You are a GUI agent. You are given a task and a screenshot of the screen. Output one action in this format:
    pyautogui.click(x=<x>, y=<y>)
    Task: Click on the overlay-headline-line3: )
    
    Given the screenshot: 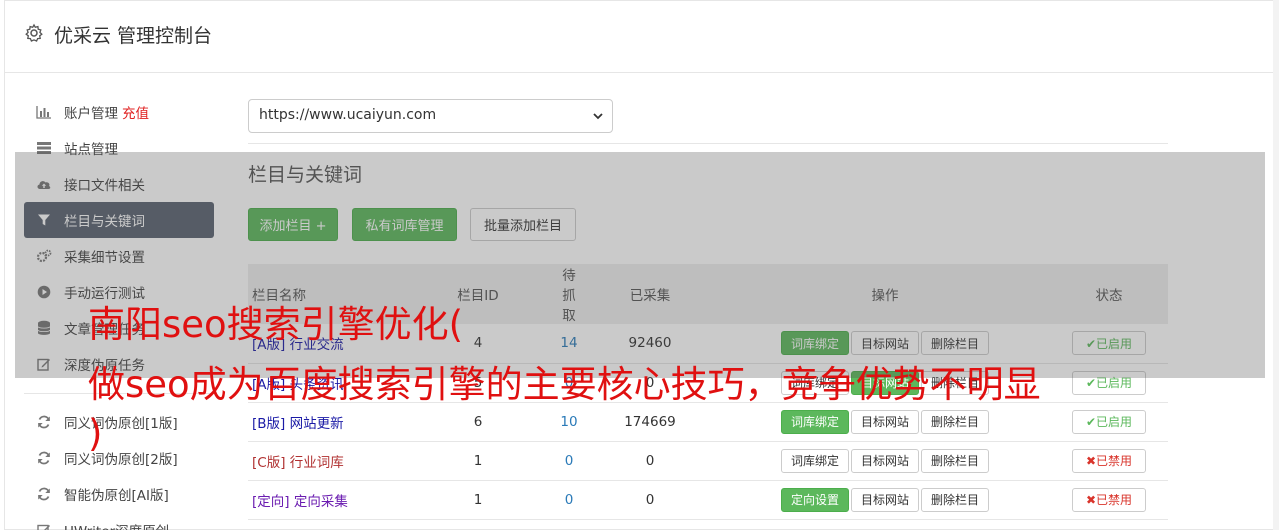 What is the action you would take?
    pyautogui.click(x=95, y=433)
    